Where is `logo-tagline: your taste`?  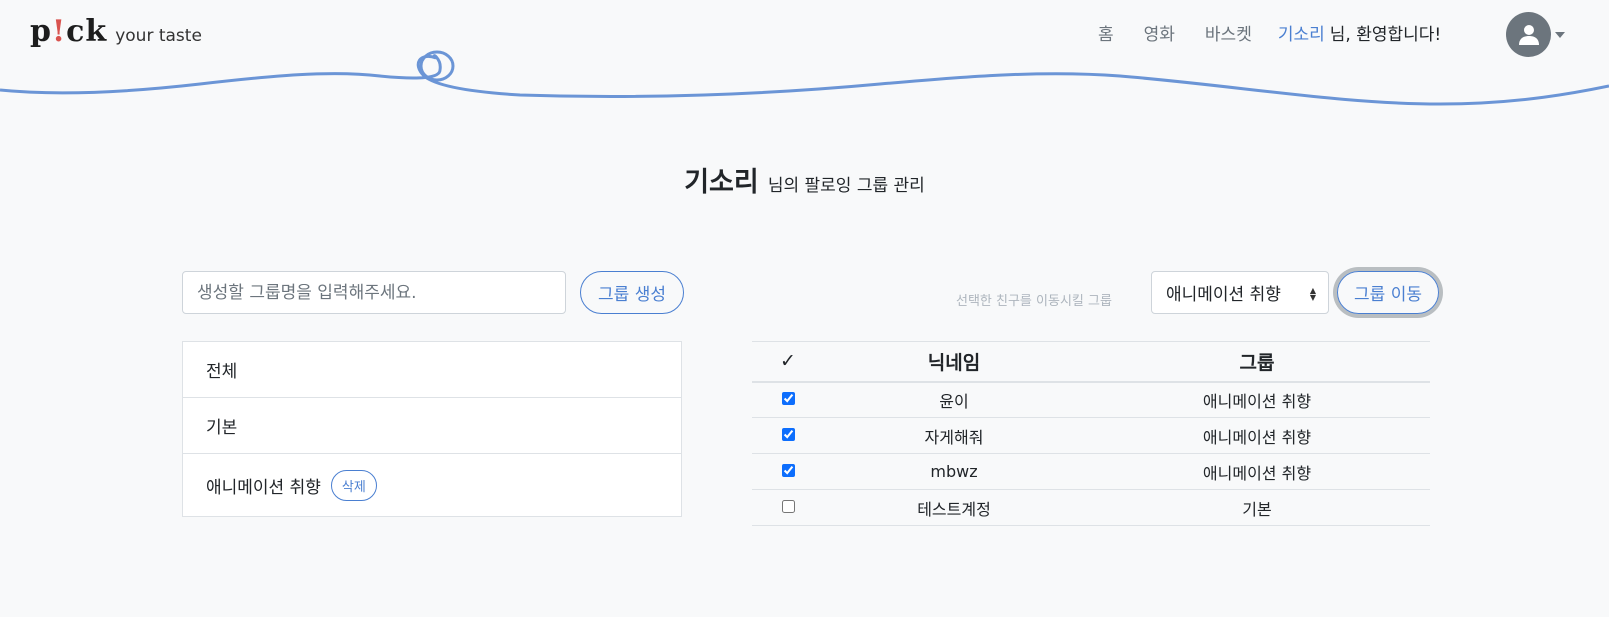
logo-tagline: your taste is located at coordinates (158, 36).